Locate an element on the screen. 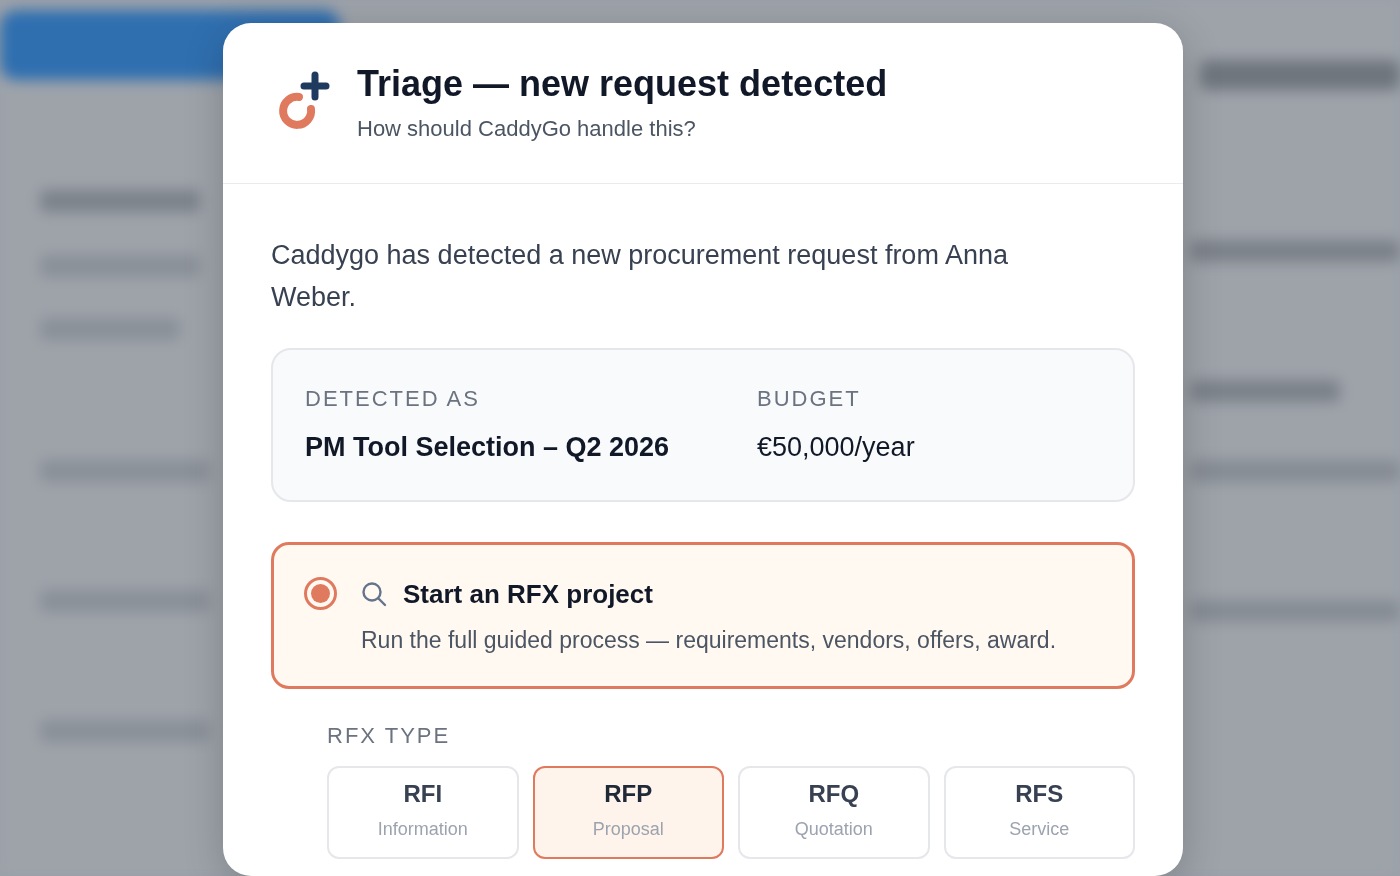 This screenshot has width=1400, height=876. field-value: PM Tool Selection – Q2 2026 is located at coordinates (488, 448).